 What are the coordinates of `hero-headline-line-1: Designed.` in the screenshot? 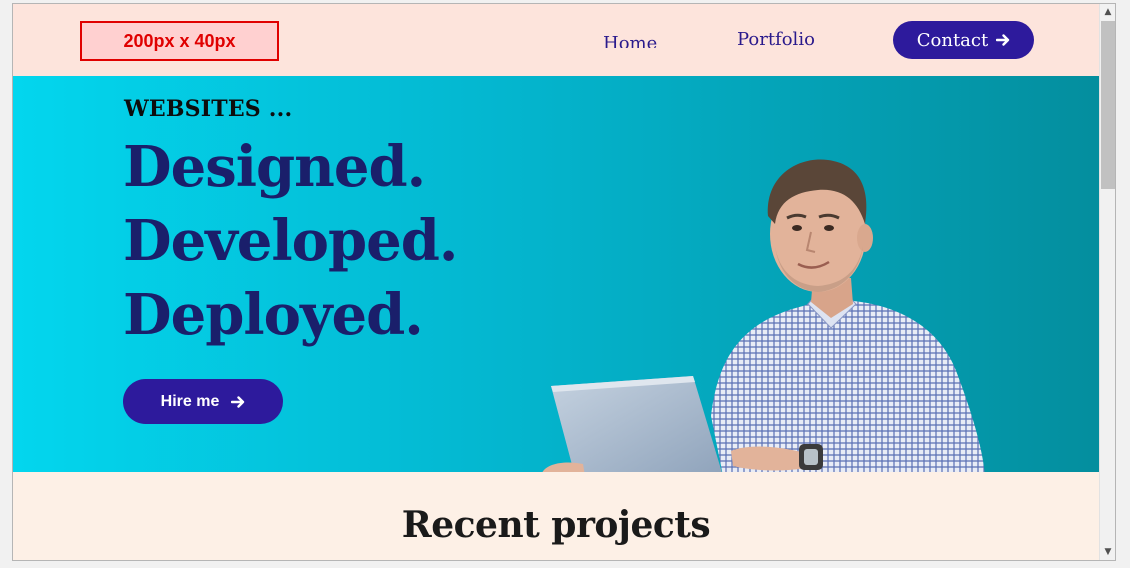 It's located at (274, 167).